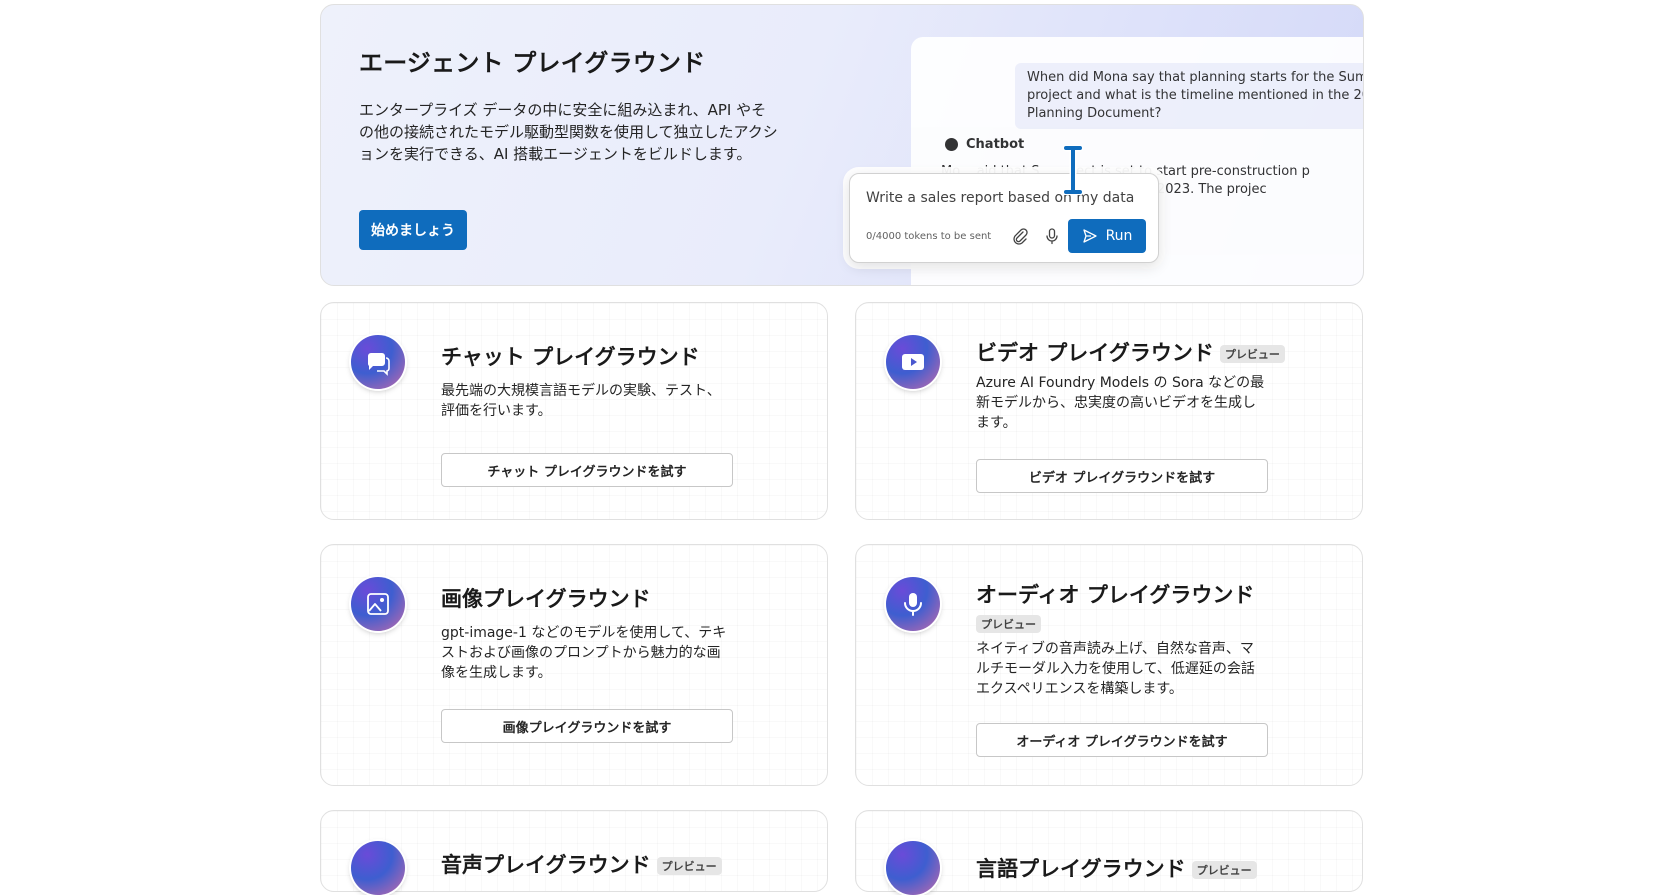  I want to click on speech-playground-card: 音声プレイグラウンド プレビュー, so click(574, 852).